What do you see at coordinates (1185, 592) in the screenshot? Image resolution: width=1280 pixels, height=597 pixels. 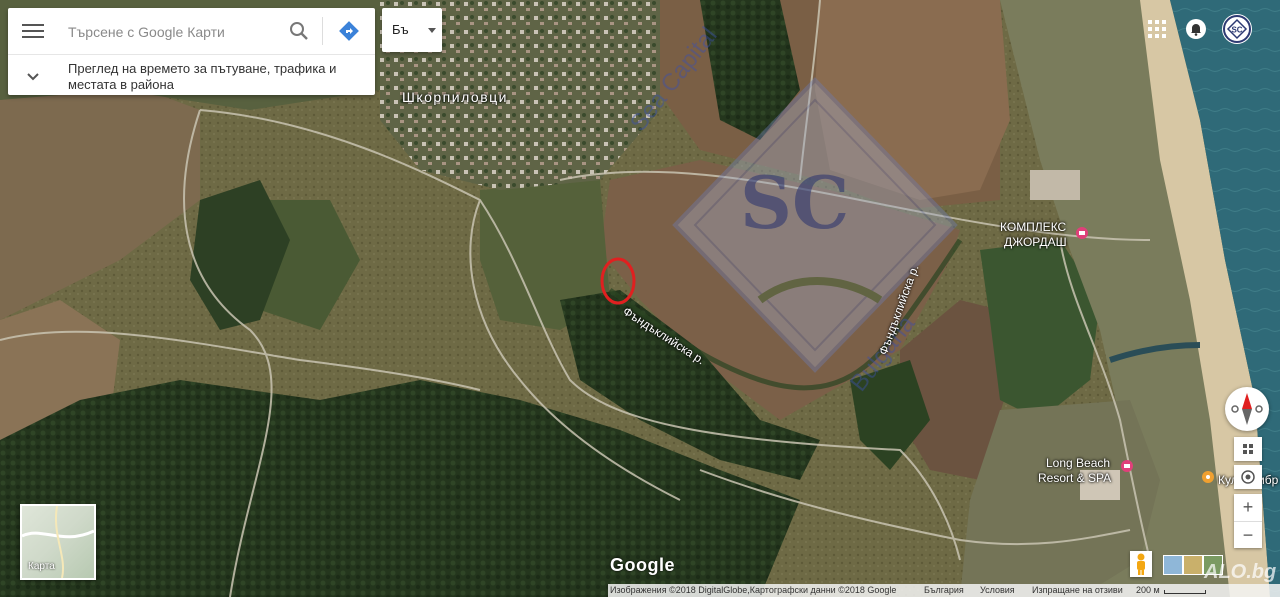 I see `scale-bar` at bounding box center [1185, 592].